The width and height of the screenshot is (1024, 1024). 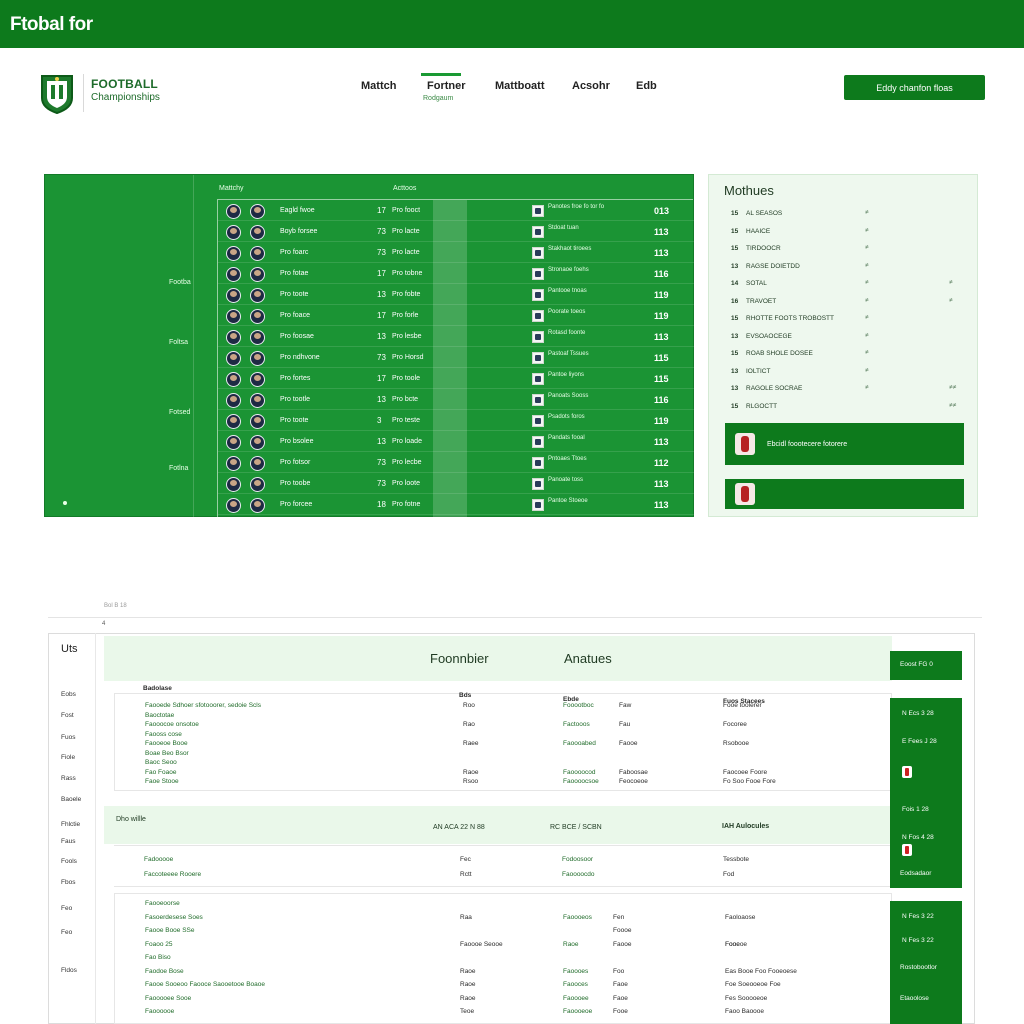 What do you see at coordinates (633, 781) in the screenshot?
I see `table-cell: Feocoeoe` at bounding box center [633, 781].